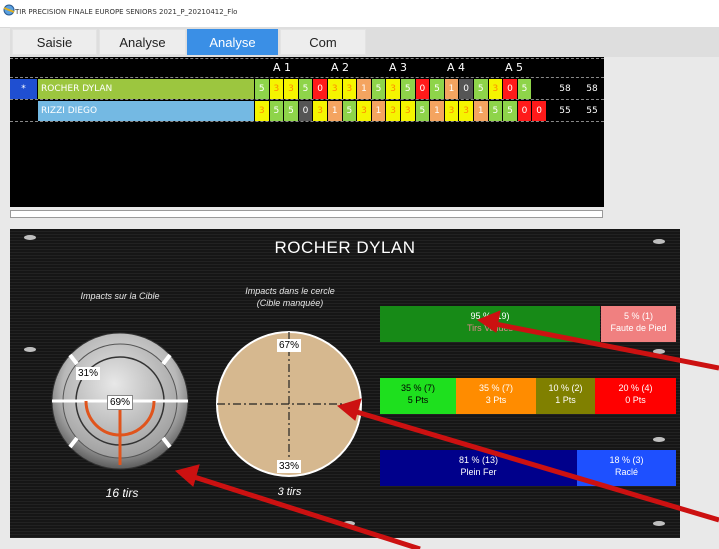 Image resolution: width=719 pixels, height=549 pixels. Describe the element at coordinates (146, 111) in the screenshot. I see `player-name: RIZZI DIEGO` at that location.